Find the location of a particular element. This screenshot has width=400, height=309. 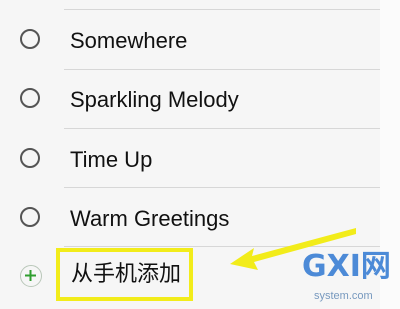

list-item-label: Warm Greetings is located at coordinates (150, 218).